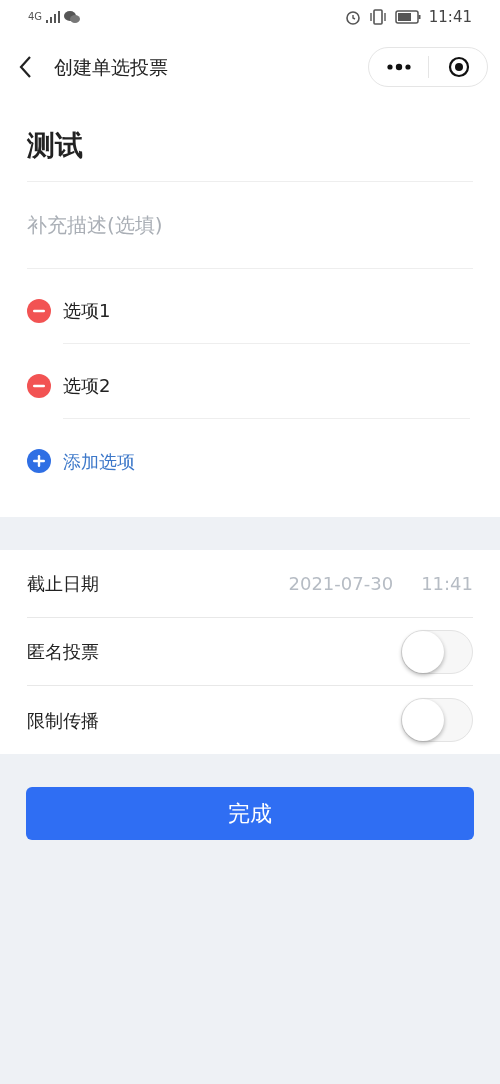 The height and width of the screenshot is (1084, 500). Describe the element at coordinates (87, 310) in the screenshot. I see `option-label: 选项1` at that location.